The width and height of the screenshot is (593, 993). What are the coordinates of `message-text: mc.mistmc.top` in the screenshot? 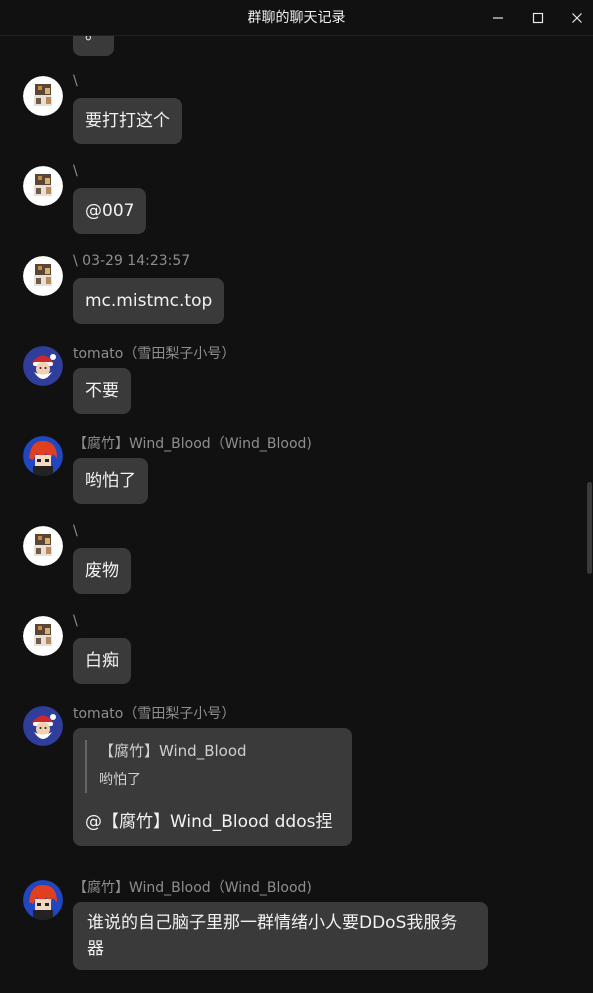 It's located at (149, 301).